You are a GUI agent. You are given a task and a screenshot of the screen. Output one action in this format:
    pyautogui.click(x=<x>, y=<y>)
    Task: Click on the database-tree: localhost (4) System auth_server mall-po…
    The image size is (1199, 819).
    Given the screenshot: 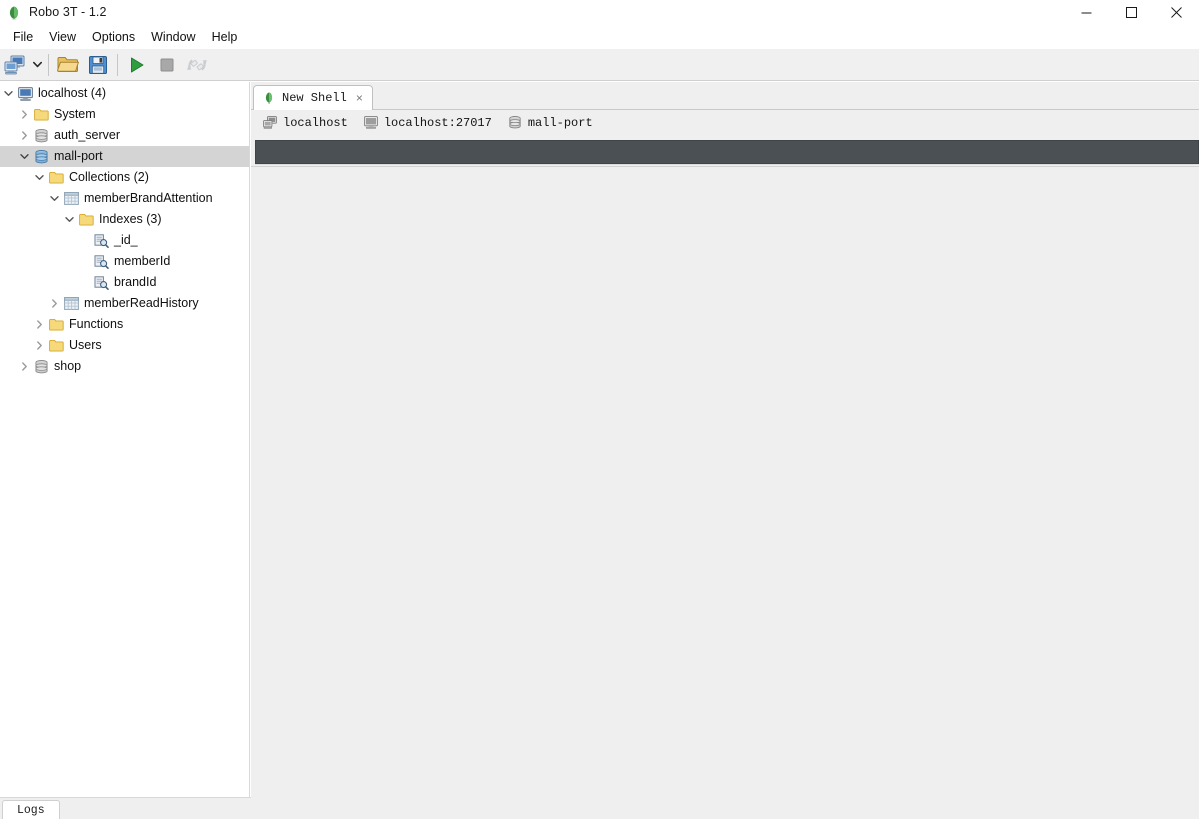 What is the action you would take?
    pyautogui.click(x=124, y=229)
    